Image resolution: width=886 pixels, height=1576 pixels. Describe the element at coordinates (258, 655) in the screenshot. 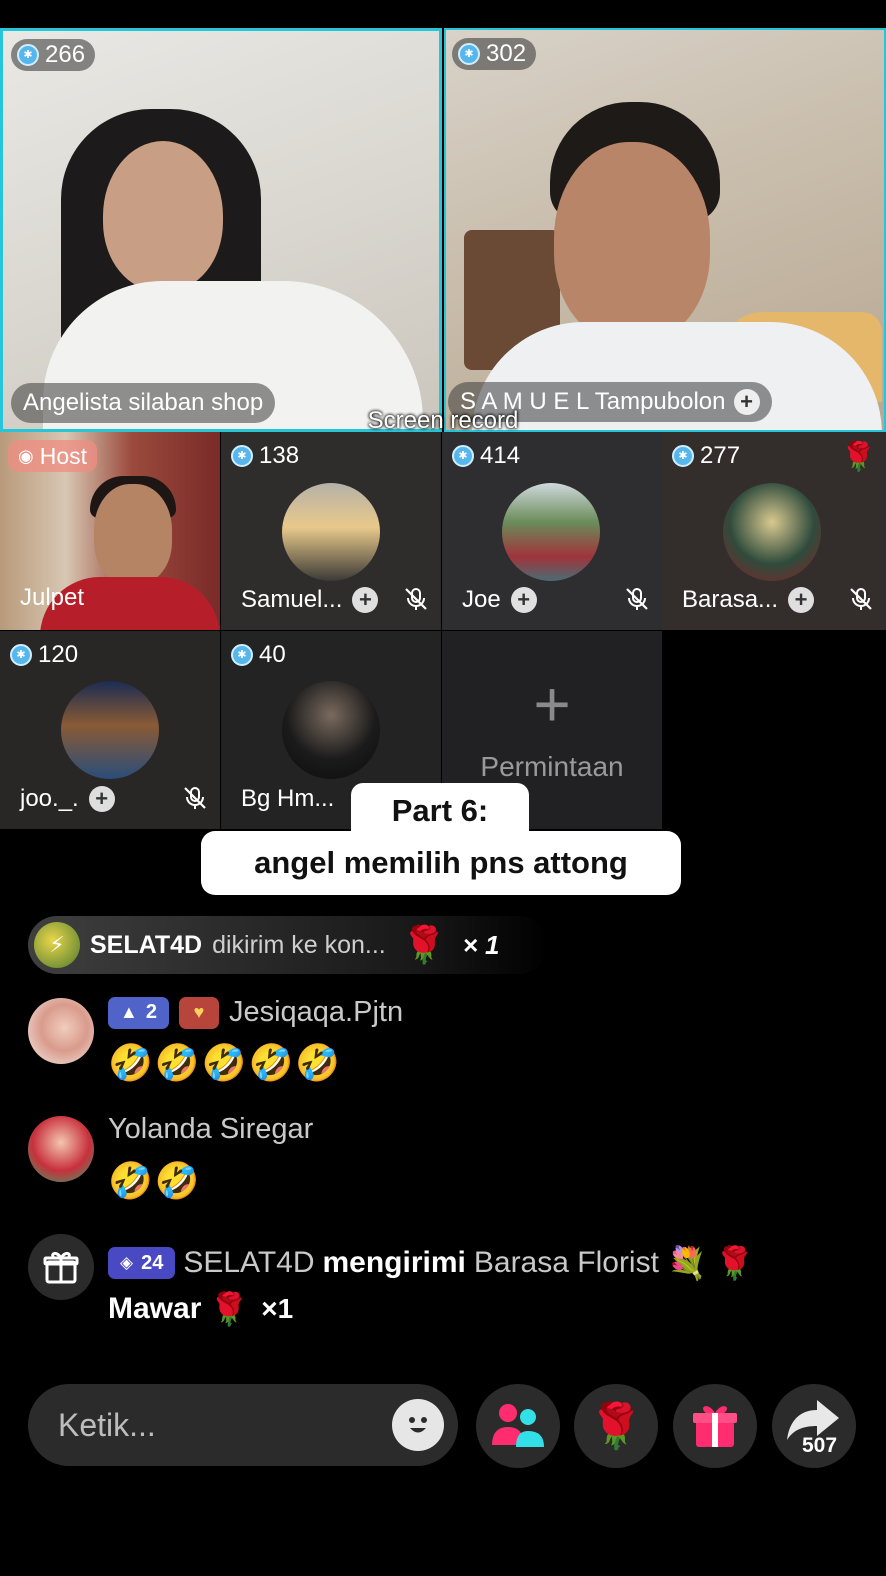

I see `gift-score-badge: ✱ 40` at that location.